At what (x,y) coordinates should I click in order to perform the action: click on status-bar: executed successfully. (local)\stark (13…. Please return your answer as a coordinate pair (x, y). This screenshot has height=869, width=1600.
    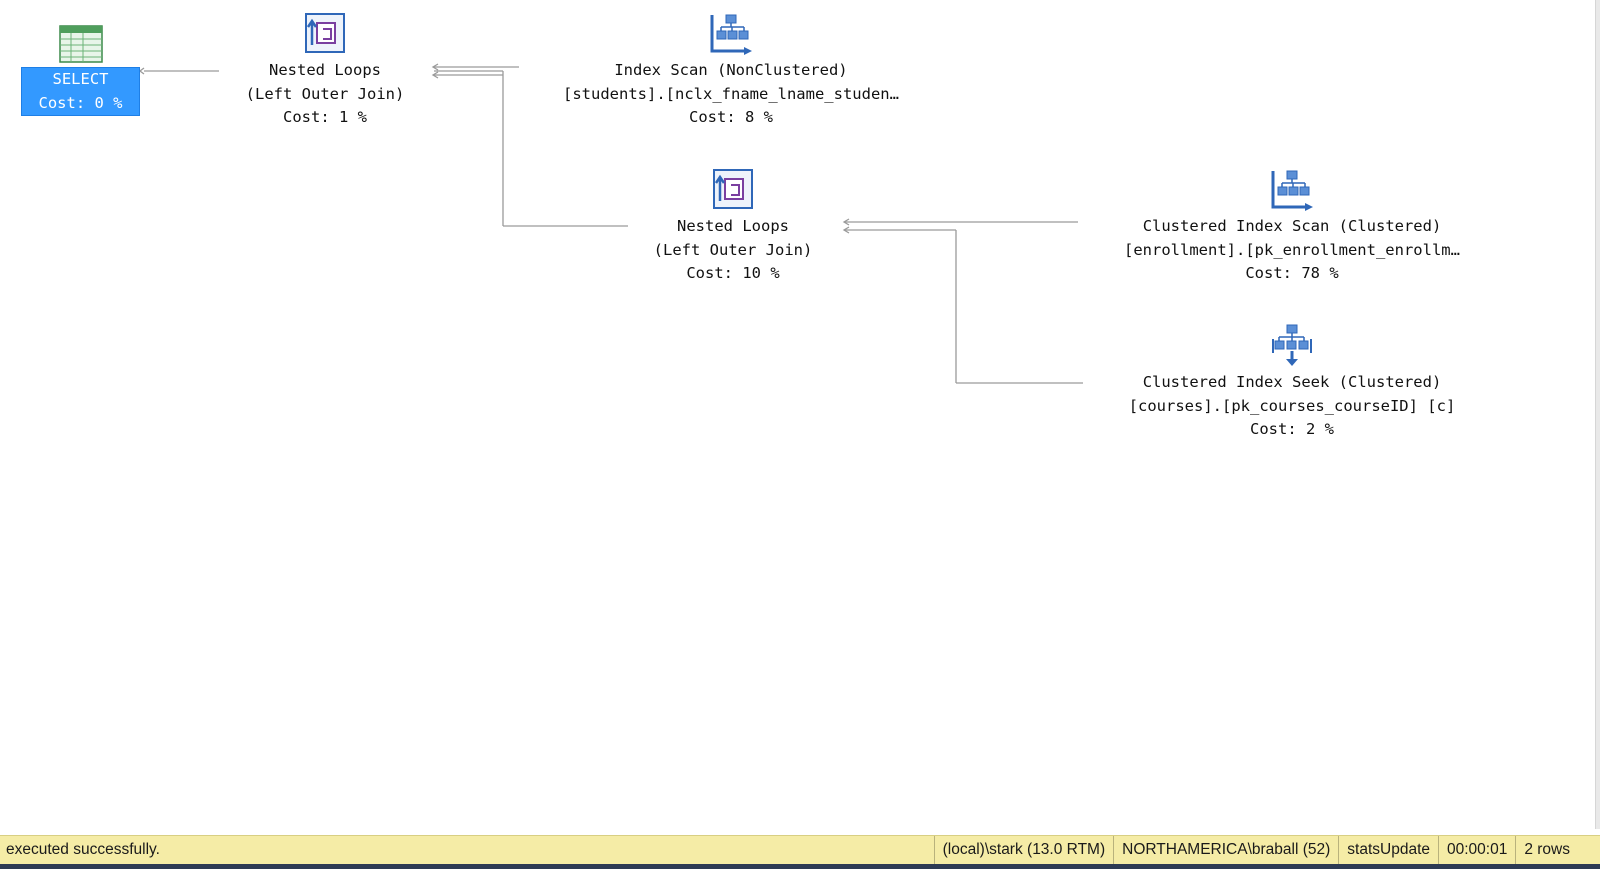
    Looking at the image, I should click on (800, 849).